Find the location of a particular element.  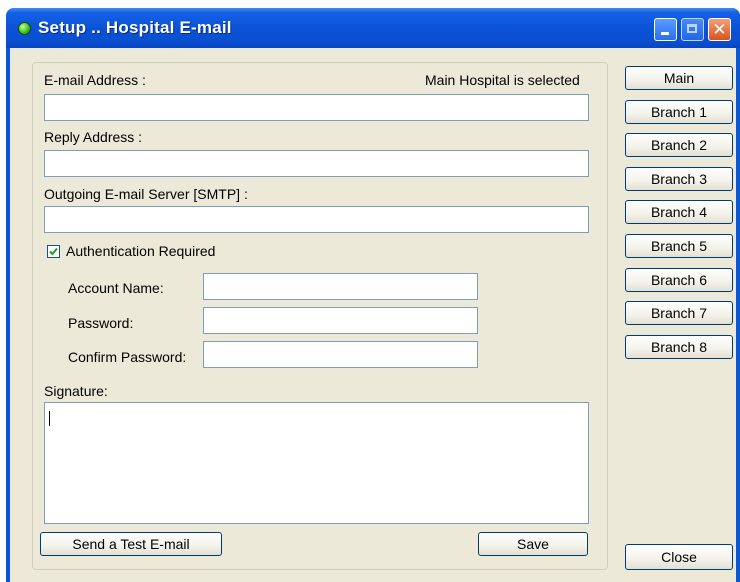

send-test-email-button: Send a Test E-mail is located at coordinates (131, 544).